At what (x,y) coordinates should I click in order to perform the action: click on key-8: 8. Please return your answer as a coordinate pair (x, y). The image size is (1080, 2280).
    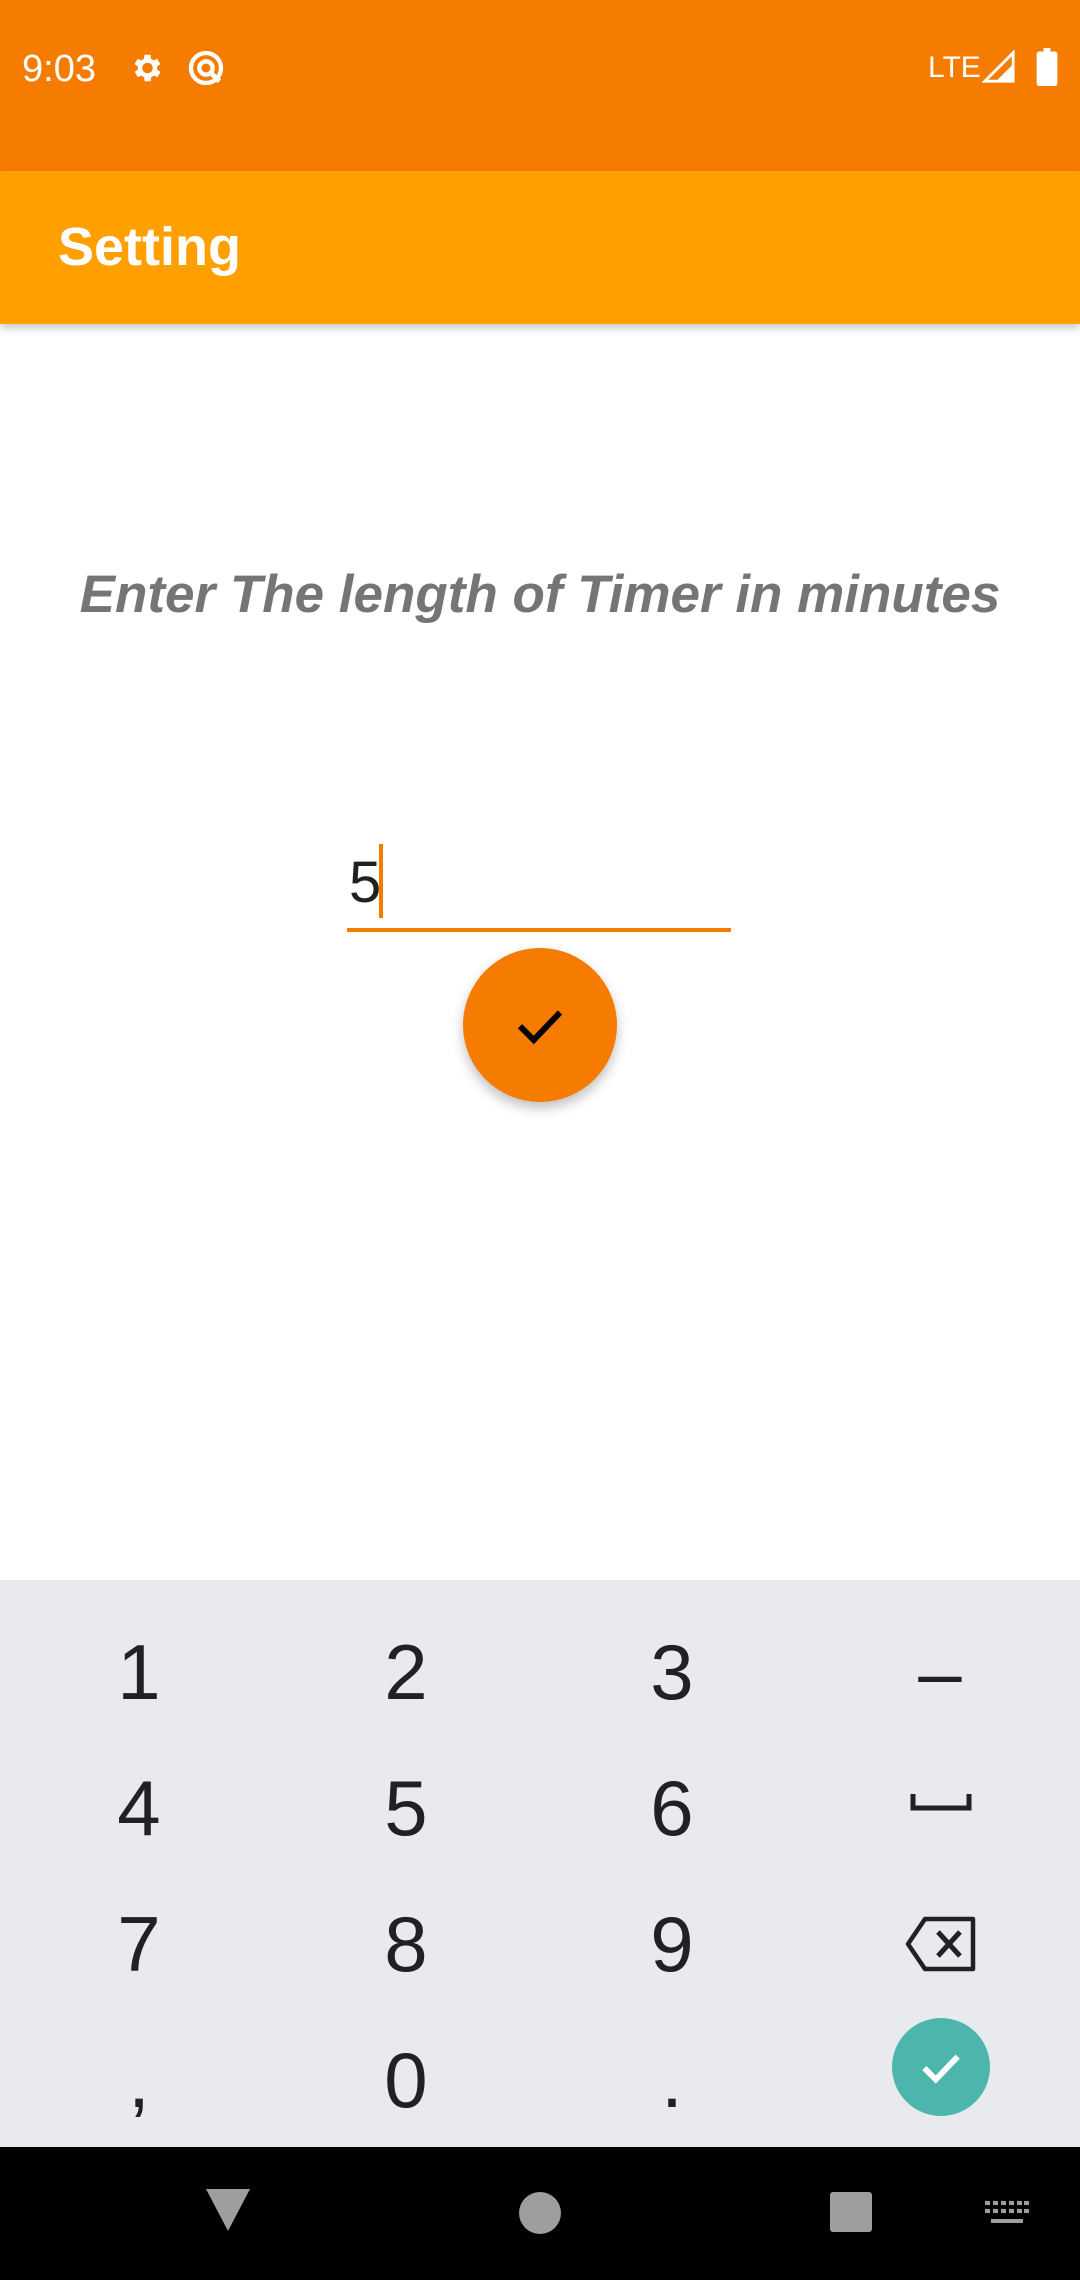
    Looking at the image, I should click on (406, 1944).